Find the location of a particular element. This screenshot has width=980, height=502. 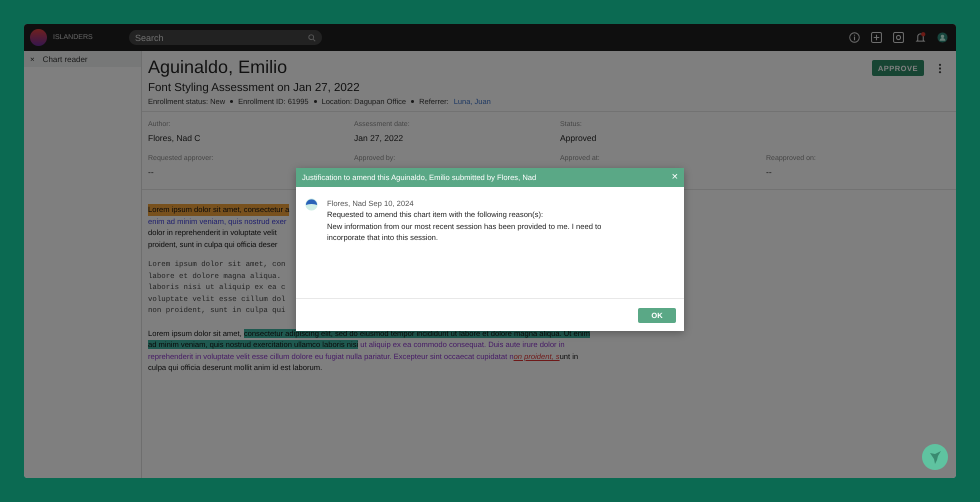

bell-icon is located at coordinates (920, 37).